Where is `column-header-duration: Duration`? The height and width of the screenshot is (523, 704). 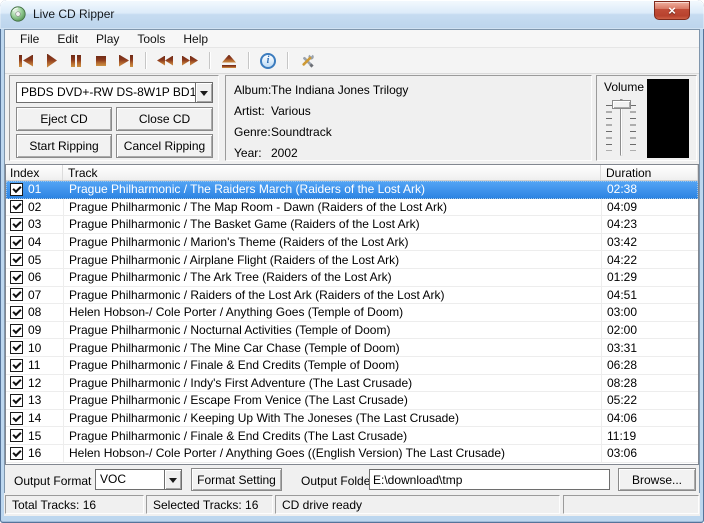 column-header-duration: Duration is located at coordinates (649, 172).